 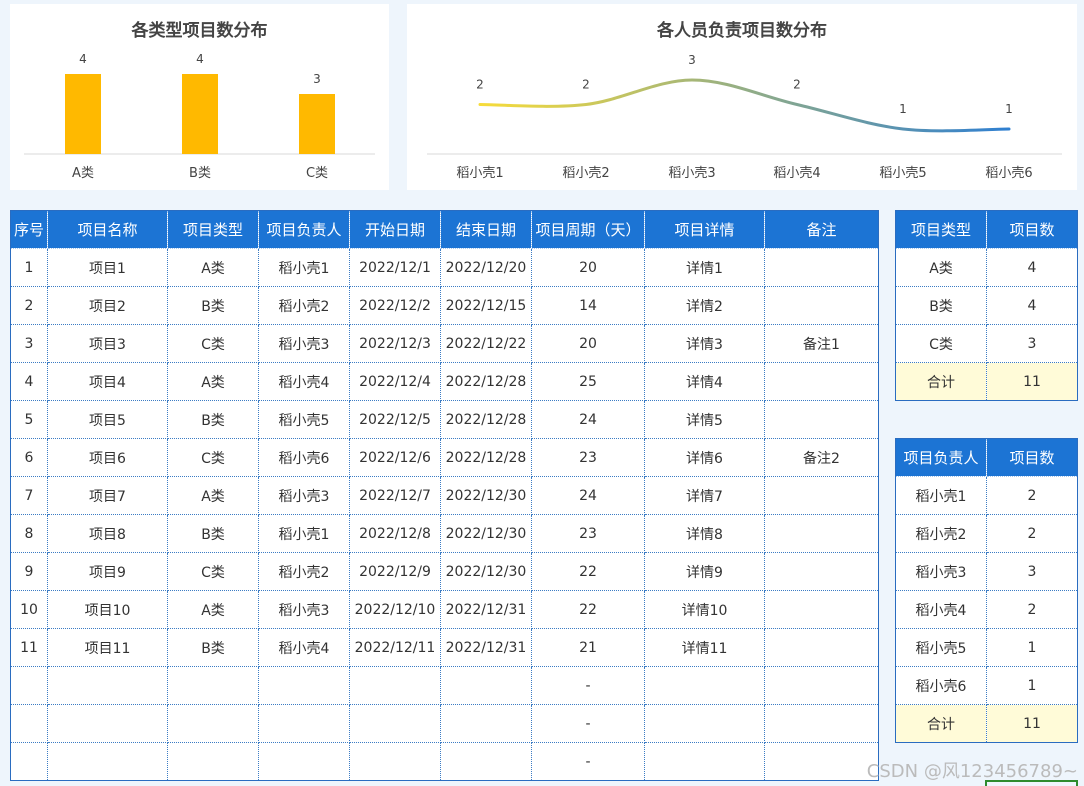 What do you see at coordinates (796, 173) in the screenshot?
I see `x-tick-label: 稻小壳4` at bounding box center [796, 173].